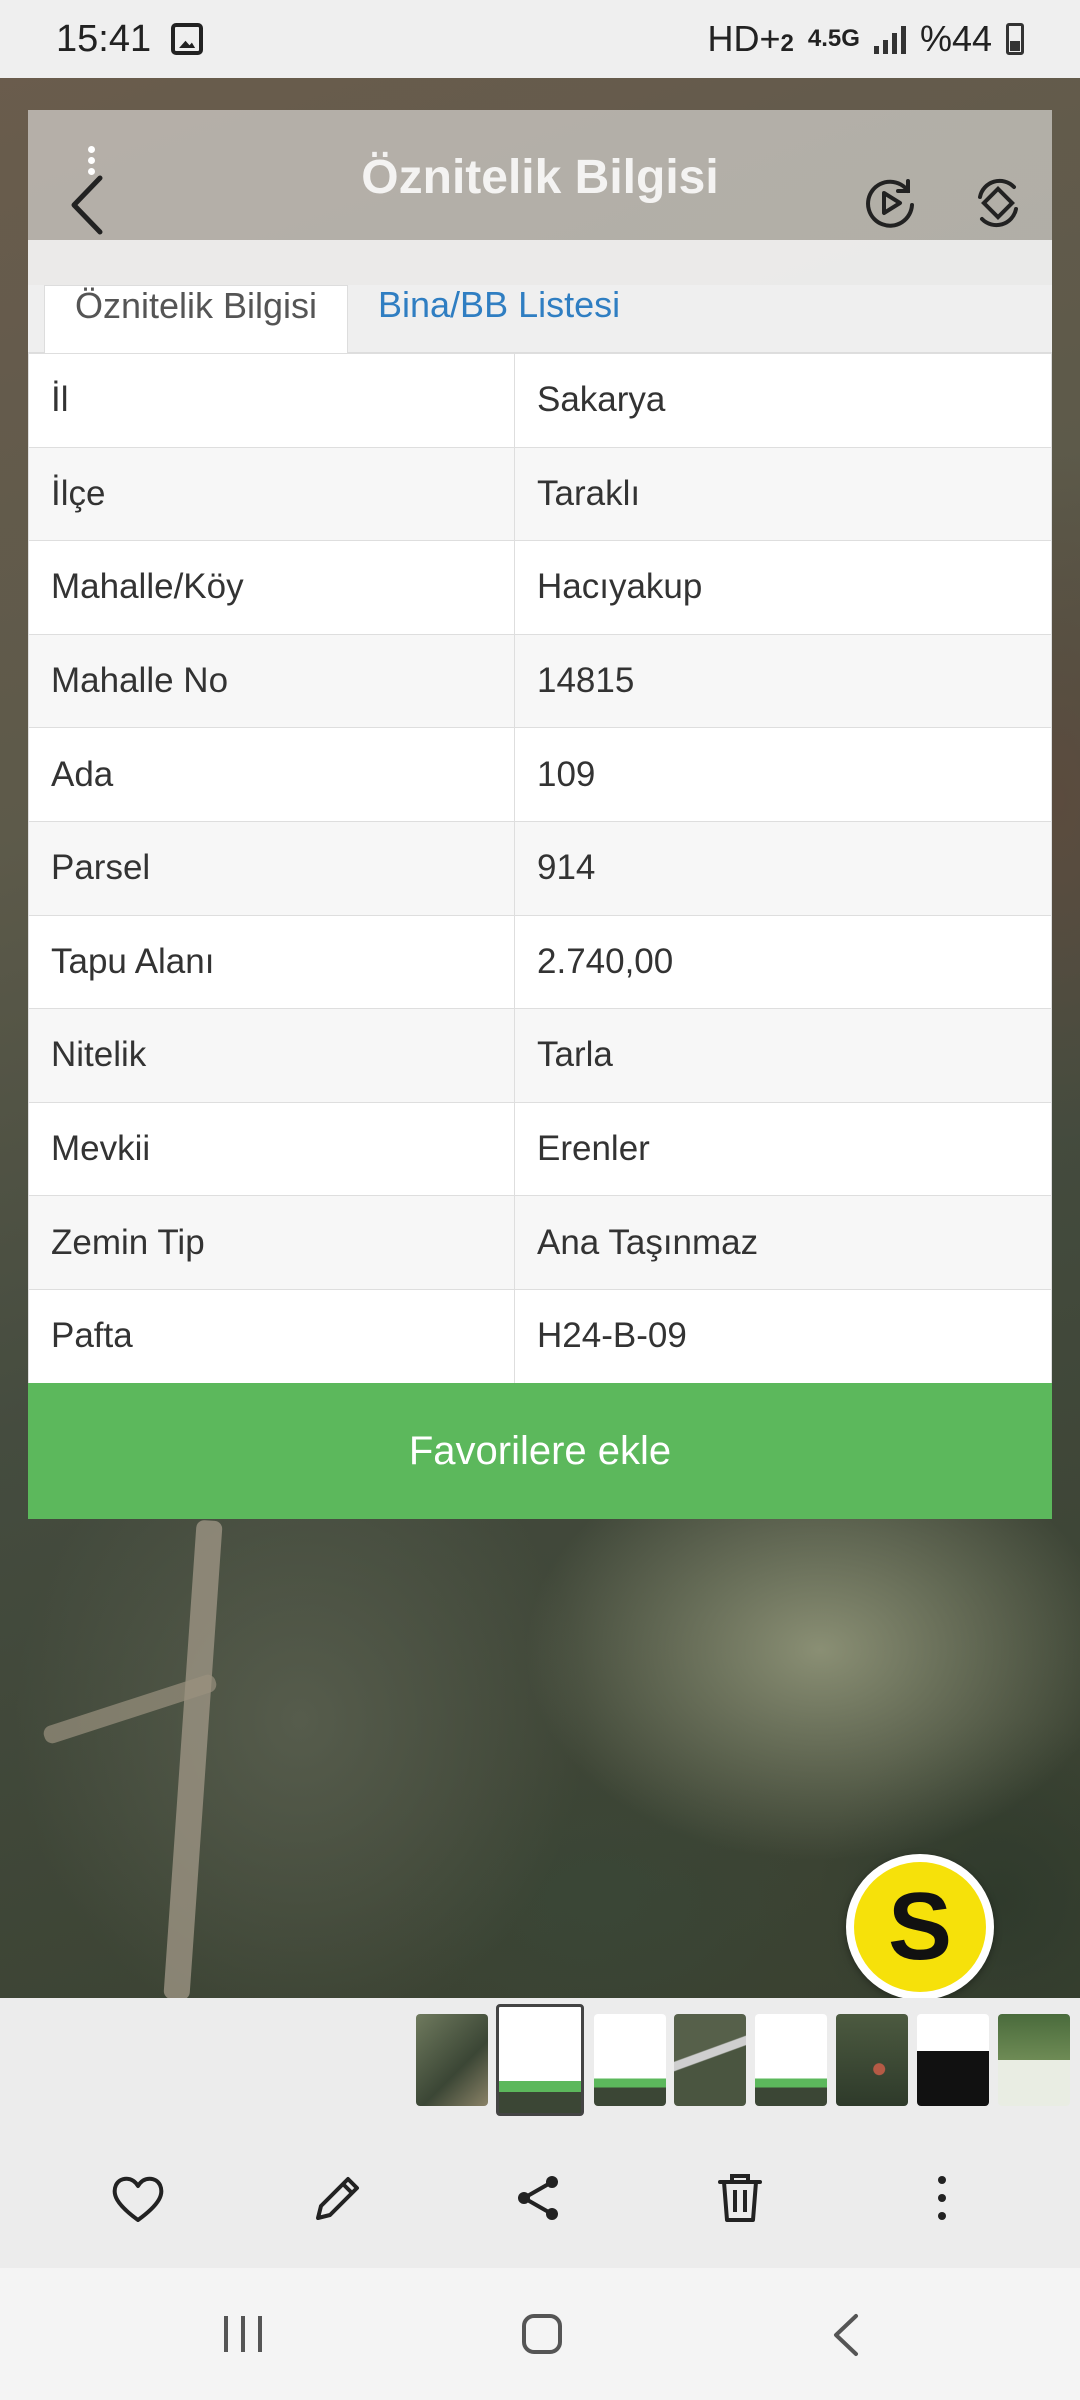 This screenshot has width=1080, height=2400. What do you see at coordinates (783, 962) in the screenshot?
I see `attribute-value: 2.740,00` at bounding box center [783, 962].